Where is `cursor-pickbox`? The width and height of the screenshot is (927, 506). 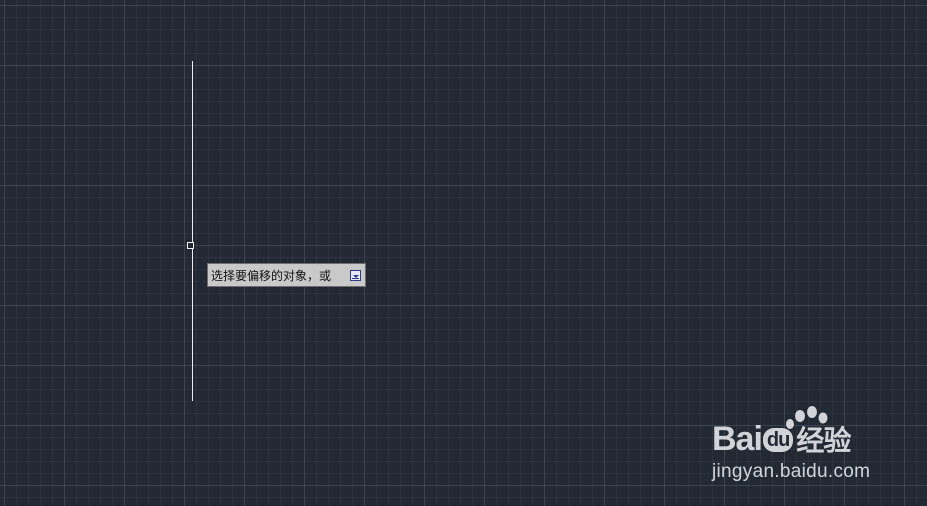 cursor-pickbox is located at coordinates (190, 245).